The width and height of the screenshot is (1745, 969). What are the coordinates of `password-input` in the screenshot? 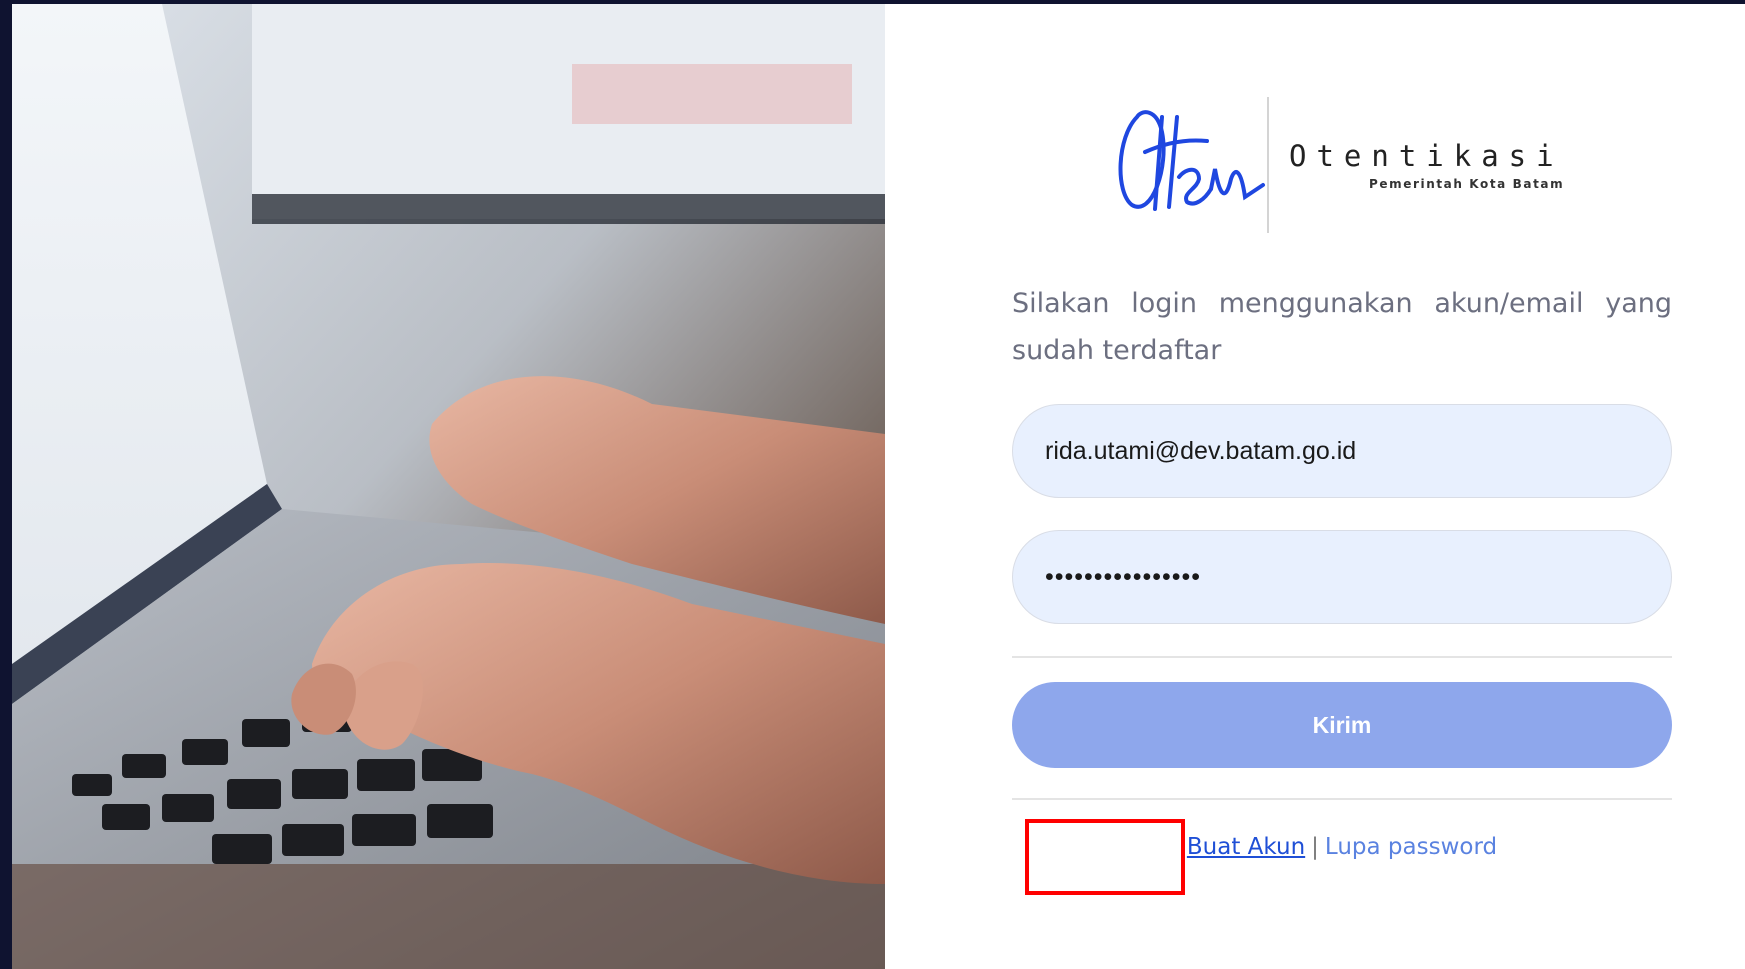 It's located at (1342, 577).